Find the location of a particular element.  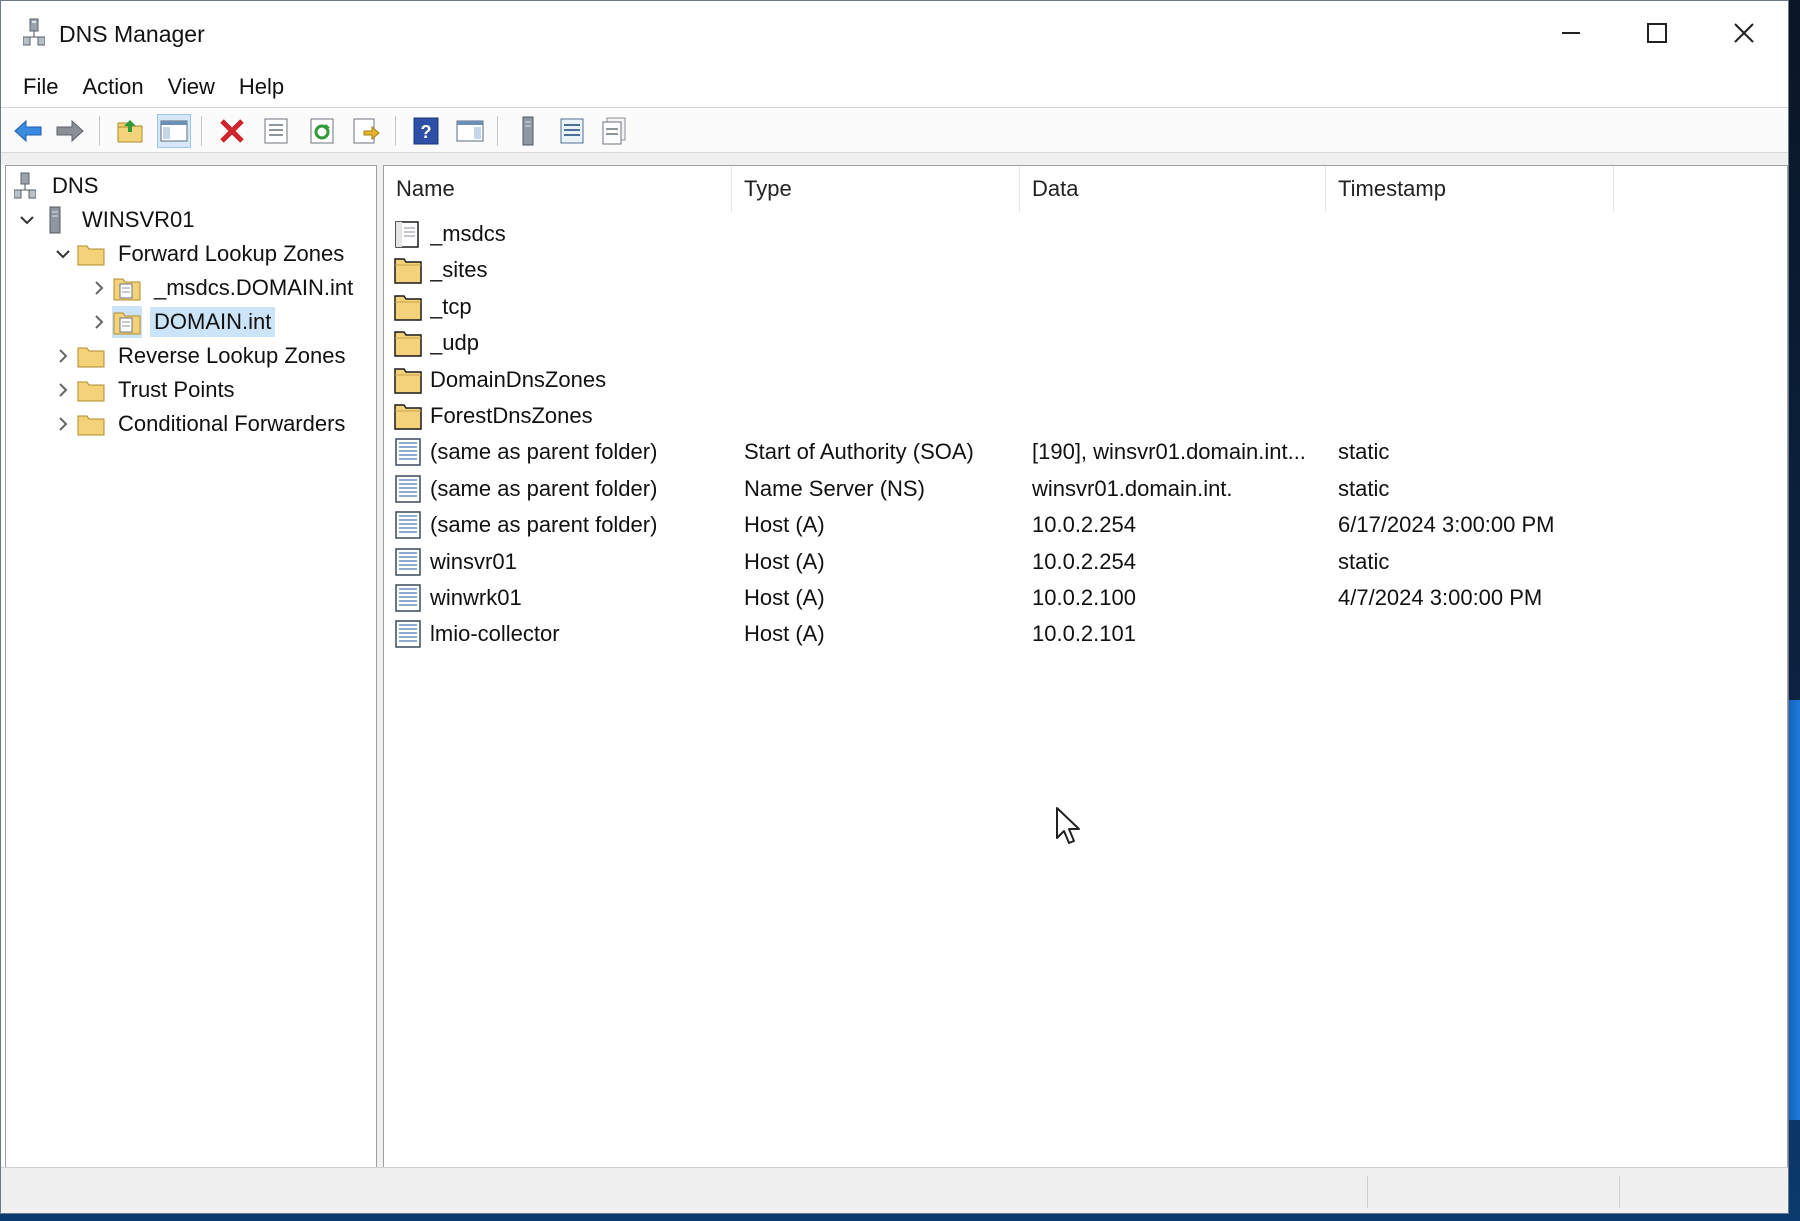

cell-name: ForestDnsZones is located at coordinates (511, 415).